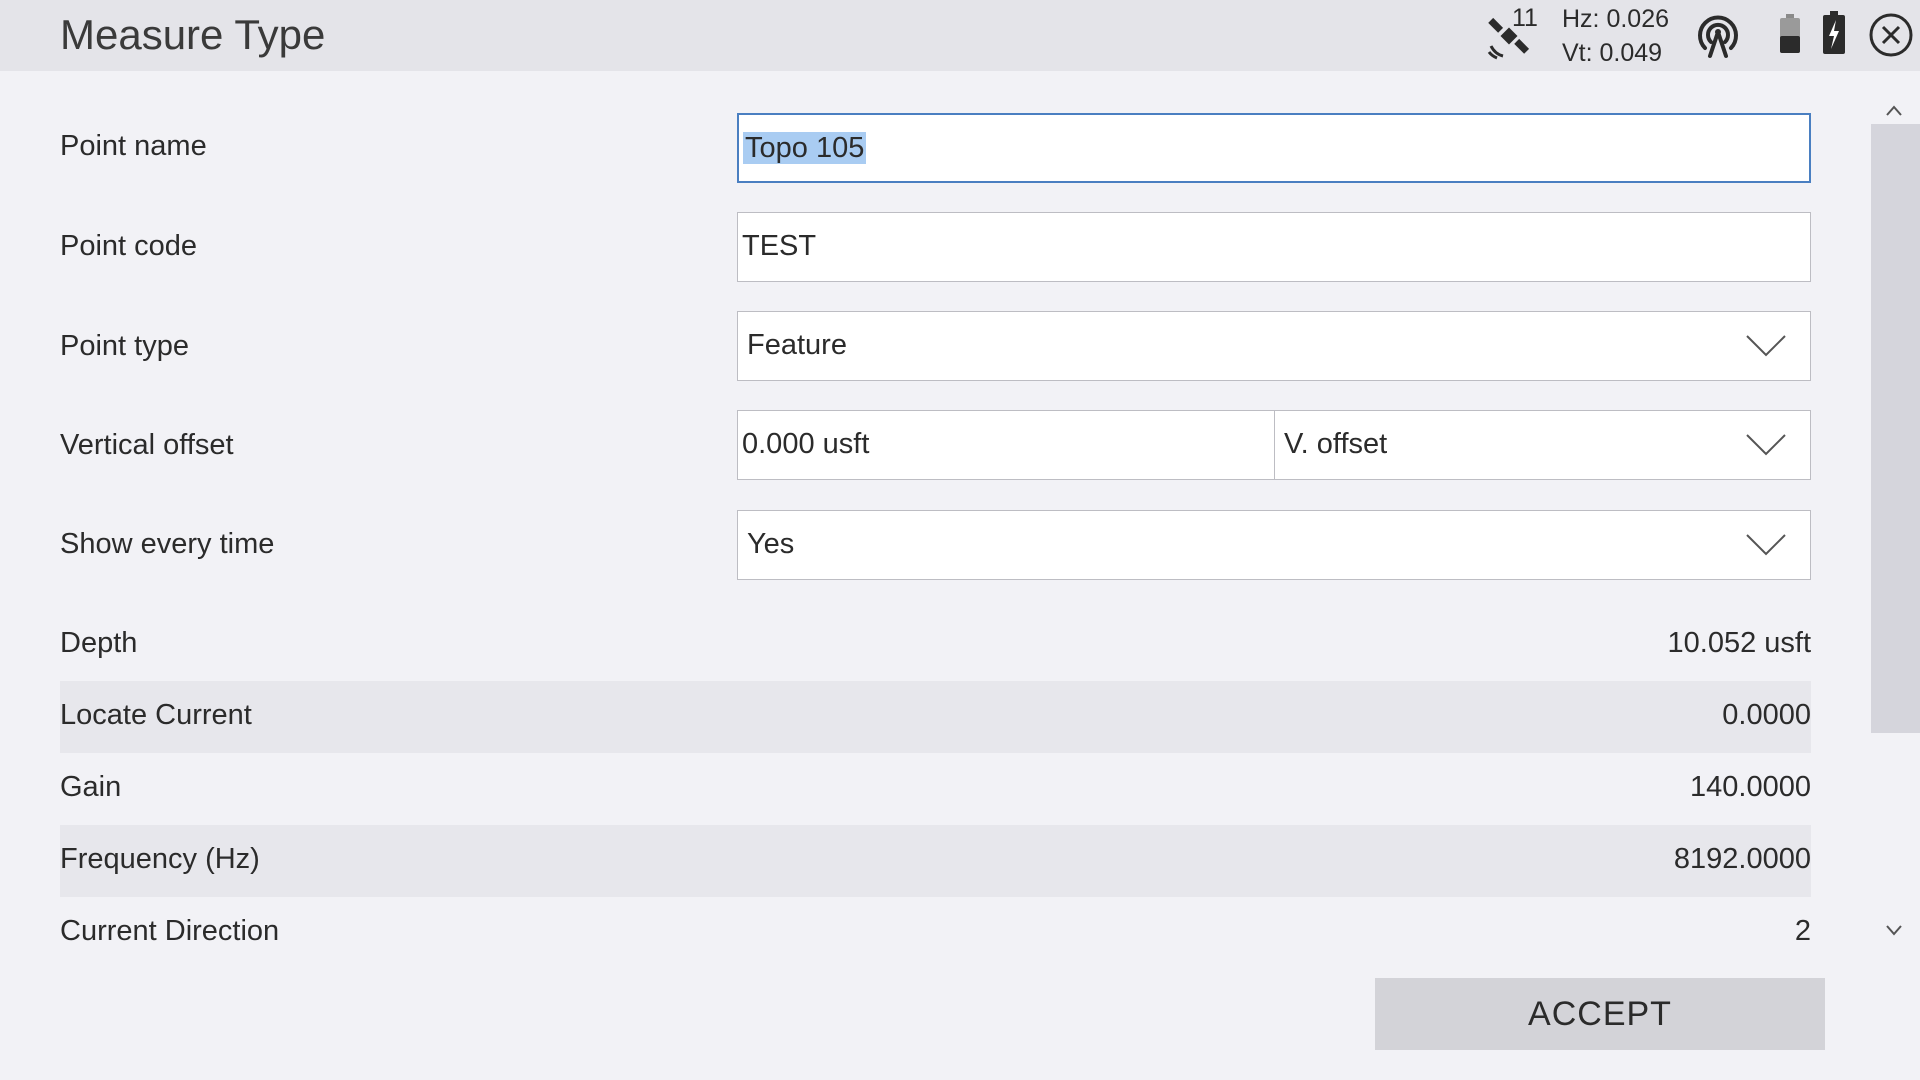 The image size is (1920, 1080). What do you see at coordinates (1891, 35) in the screenshot?
I see `close-icon` at bounding box center [1891, 35].